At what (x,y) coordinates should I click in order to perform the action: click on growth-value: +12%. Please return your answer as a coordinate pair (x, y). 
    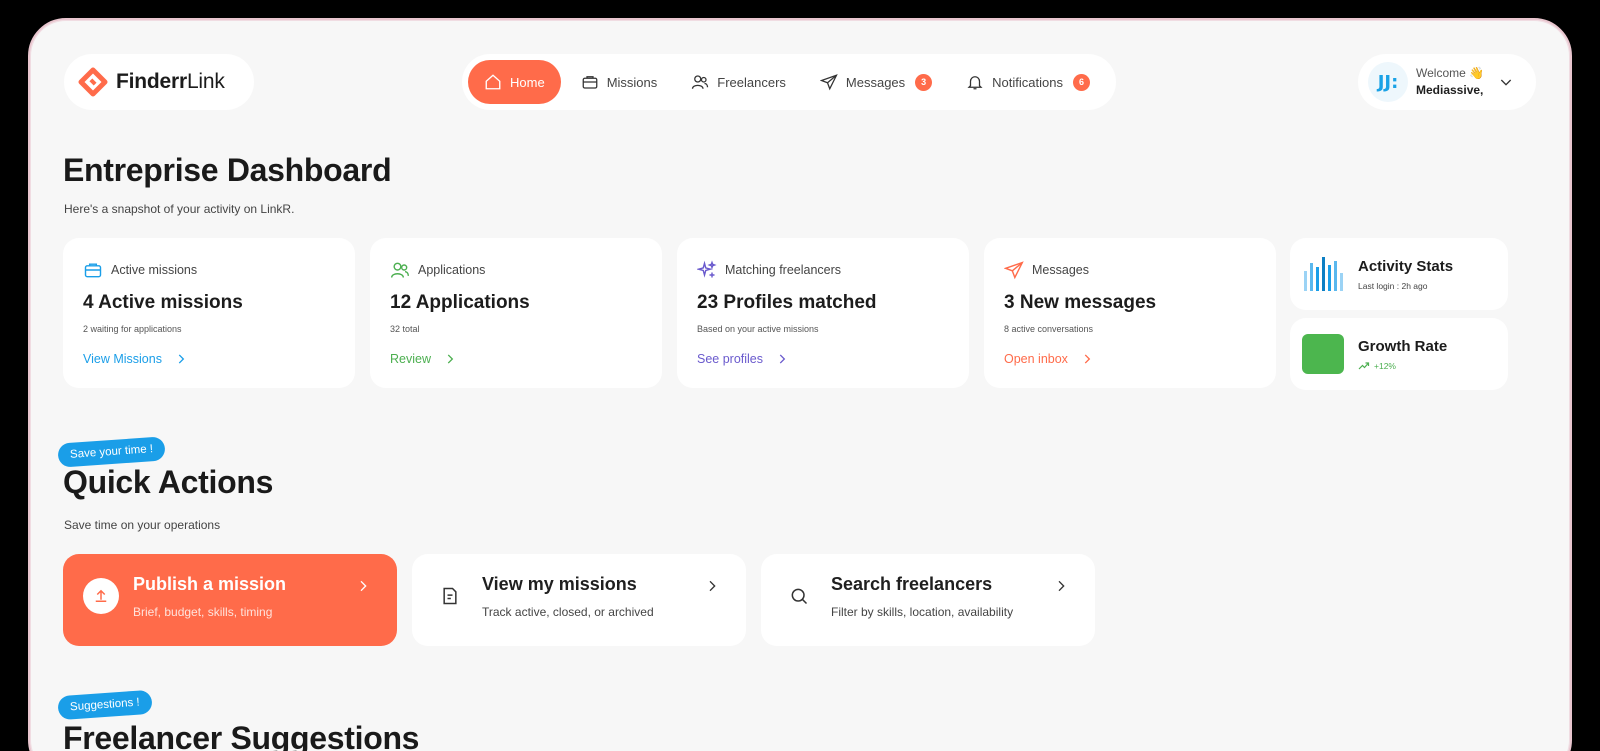
    Looking at the image, I should click on (1385, 365).